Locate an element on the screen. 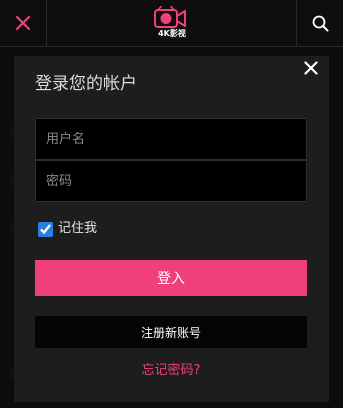  site-logo: 4K影视 is located at coordinates (172, 22).